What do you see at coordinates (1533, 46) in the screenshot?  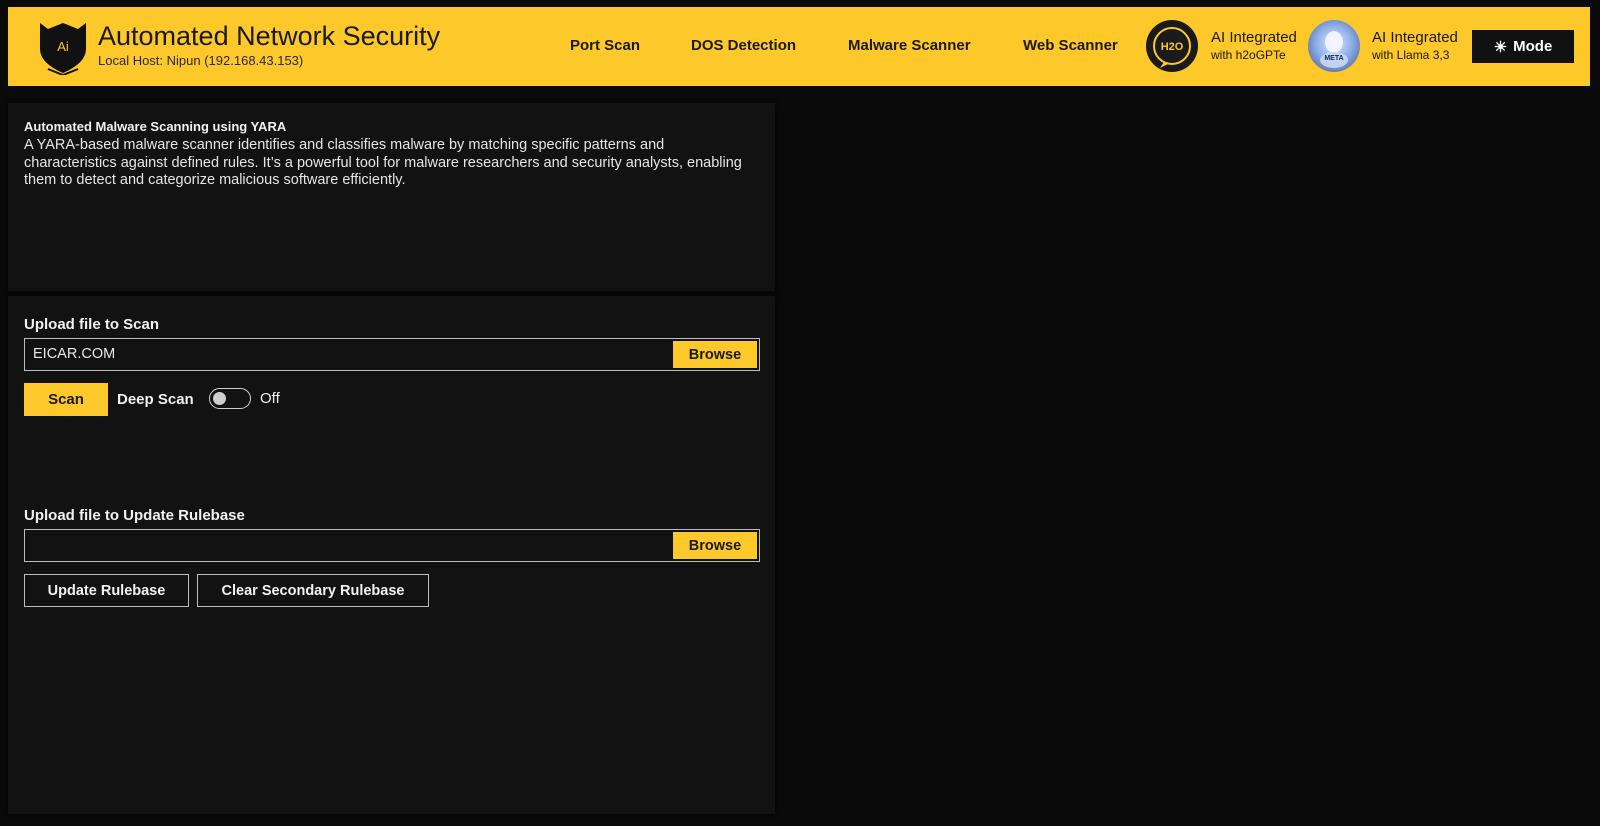 I see `mode-label: Mode` at bounding box center [1533, 46].